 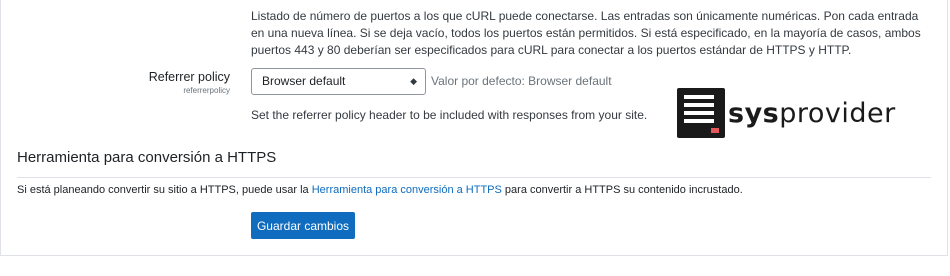 I want to click on logo-wordmark: sysprovider, so click(x=812, y=113).